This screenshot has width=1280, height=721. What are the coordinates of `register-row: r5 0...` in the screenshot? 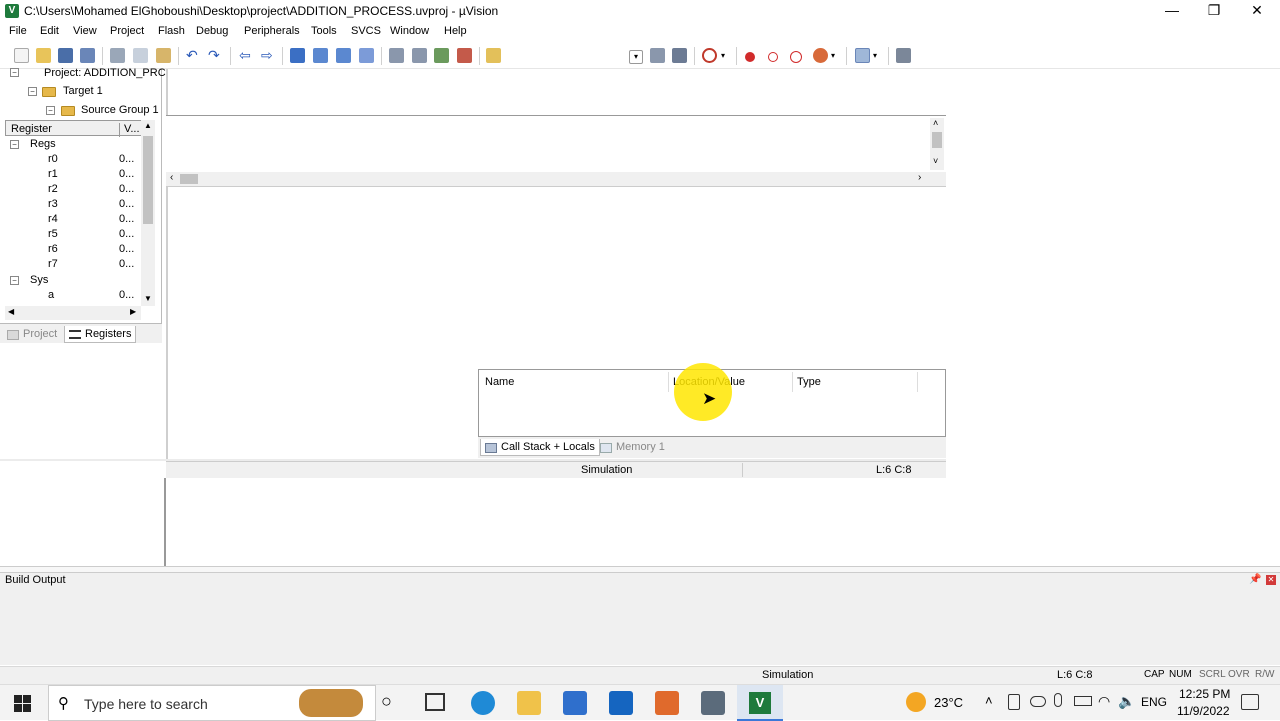 It's located at (75, 235).